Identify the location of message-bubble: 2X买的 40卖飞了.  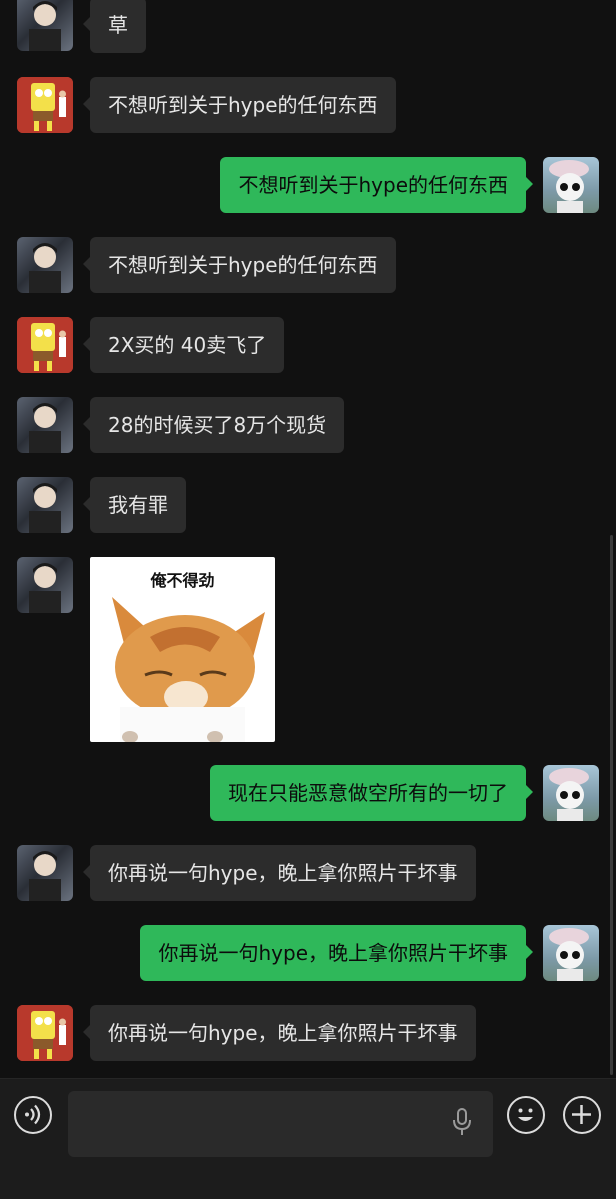
(183, 345).